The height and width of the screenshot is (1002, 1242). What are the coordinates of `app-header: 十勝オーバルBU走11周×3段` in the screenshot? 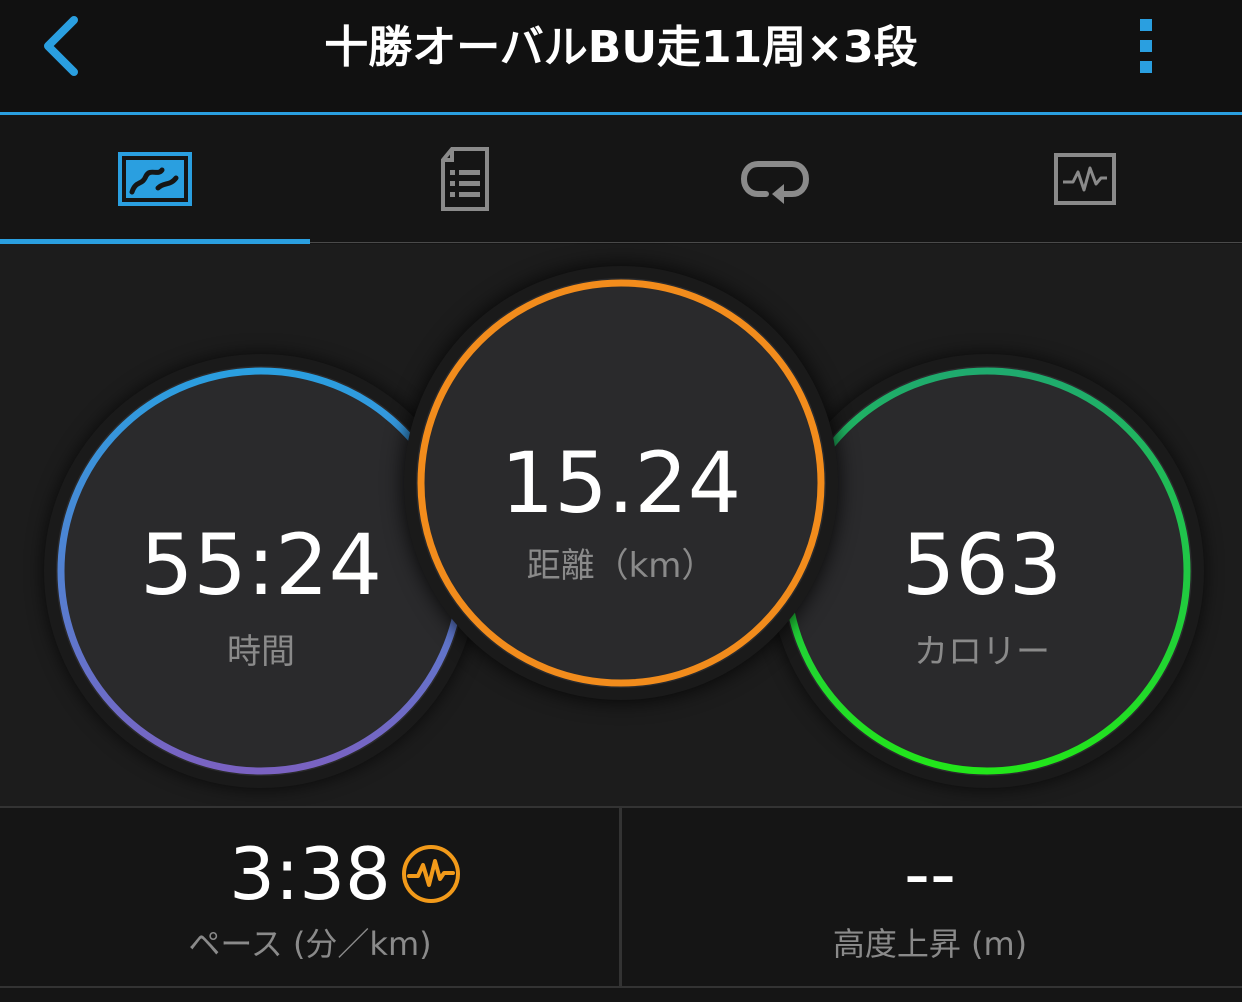 It's located at (621, 56).